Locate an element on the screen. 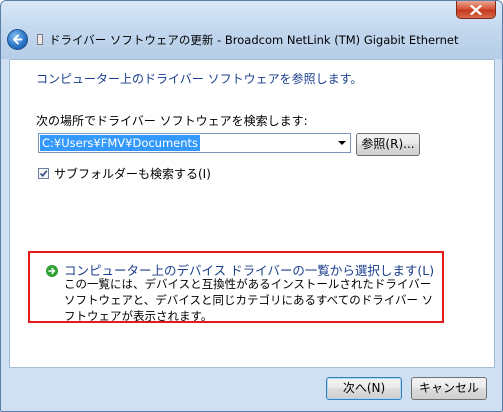 Image resolution: width=503 pixels, height=412 pixels. close-icon is located at coordinates (476, 9).